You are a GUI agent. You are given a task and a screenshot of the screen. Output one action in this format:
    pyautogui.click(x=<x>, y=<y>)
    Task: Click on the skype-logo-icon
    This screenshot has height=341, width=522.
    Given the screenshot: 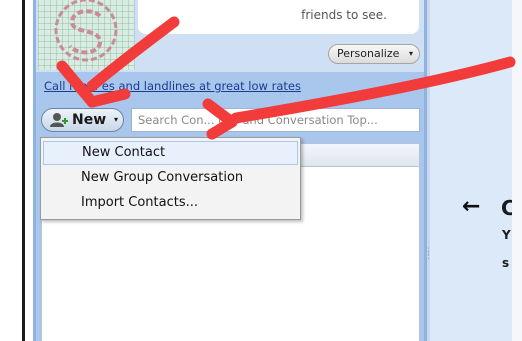 What is the action you would take?
    pyautogui.click(x=86, y=31)
    